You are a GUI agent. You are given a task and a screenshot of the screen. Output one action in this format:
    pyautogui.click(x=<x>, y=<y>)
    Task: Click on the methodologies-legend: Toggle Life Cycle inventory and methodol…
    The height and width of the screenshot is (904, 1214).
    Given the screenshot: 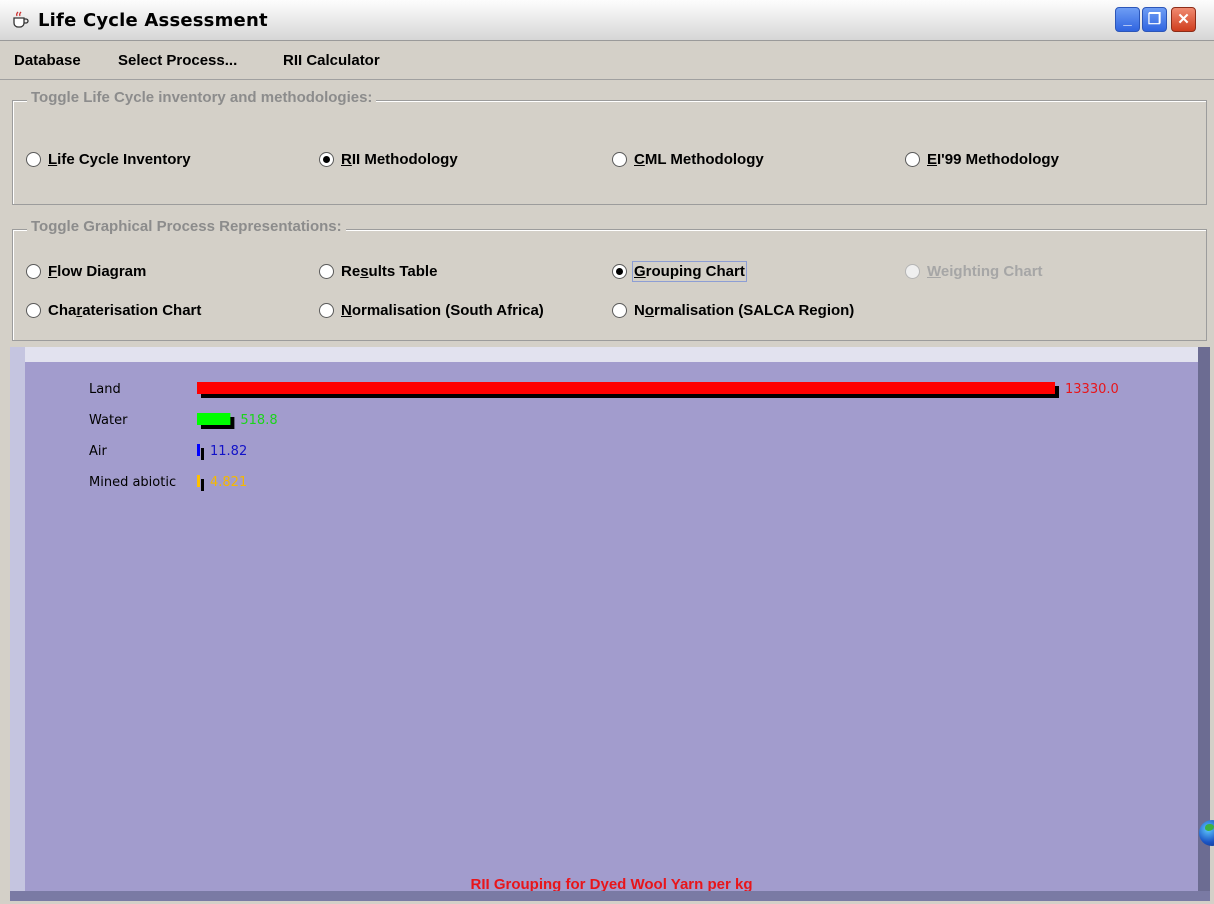 What is the action you would take?
    pyautogui.click(x=202, y=97)
    